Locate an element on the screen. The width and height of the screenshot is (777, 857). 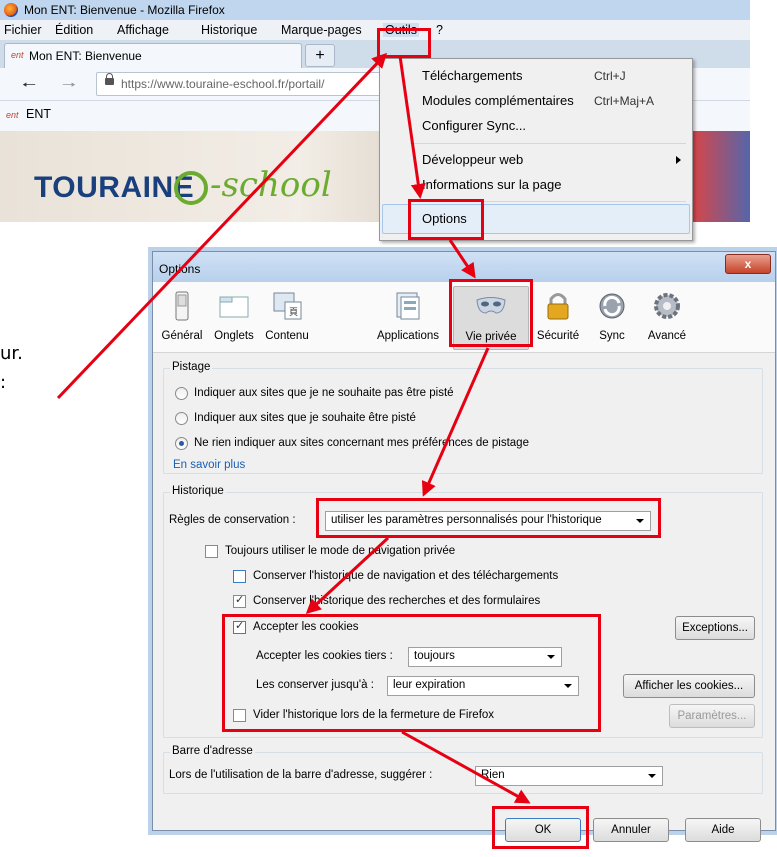
arrow-to-privacy-tab is located at coordinates (462, 259).